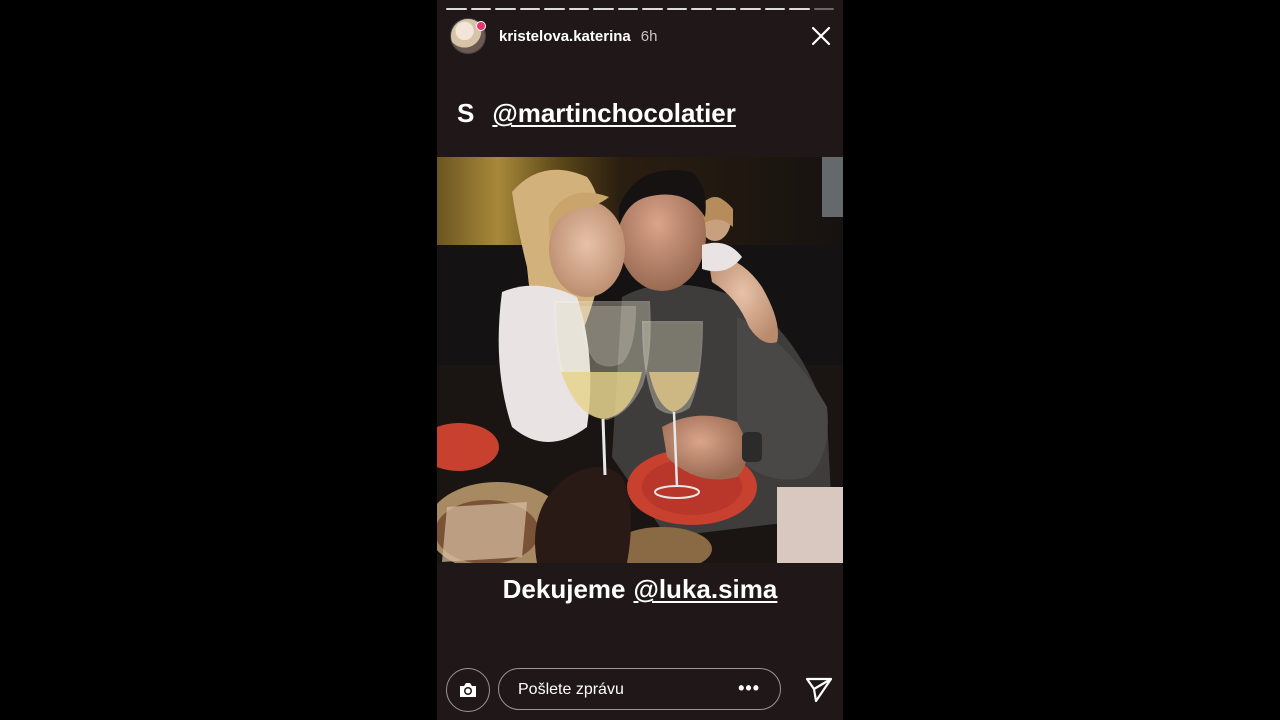 The image size is (1280, 720). I want to click on camera-button, so click(468, 690).